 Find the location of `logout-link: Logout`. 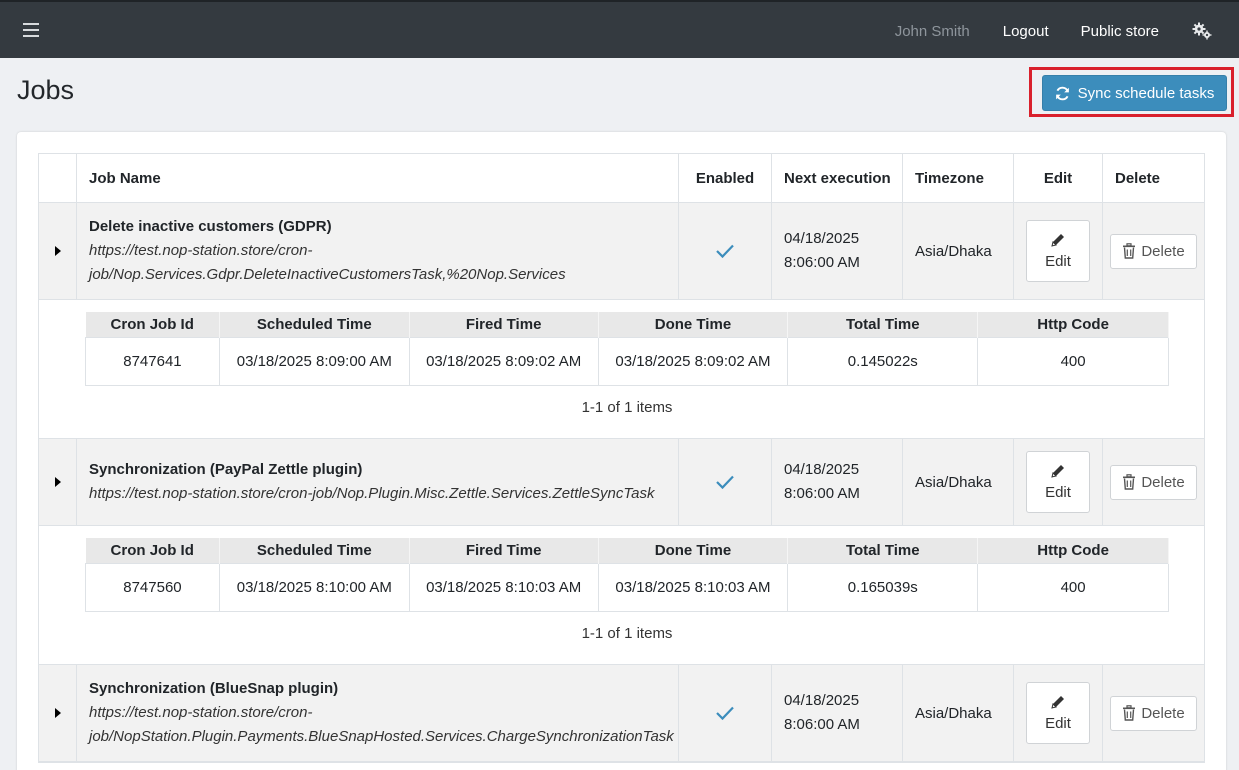

logout-link: Logout is located at coordinates (1026, 31).